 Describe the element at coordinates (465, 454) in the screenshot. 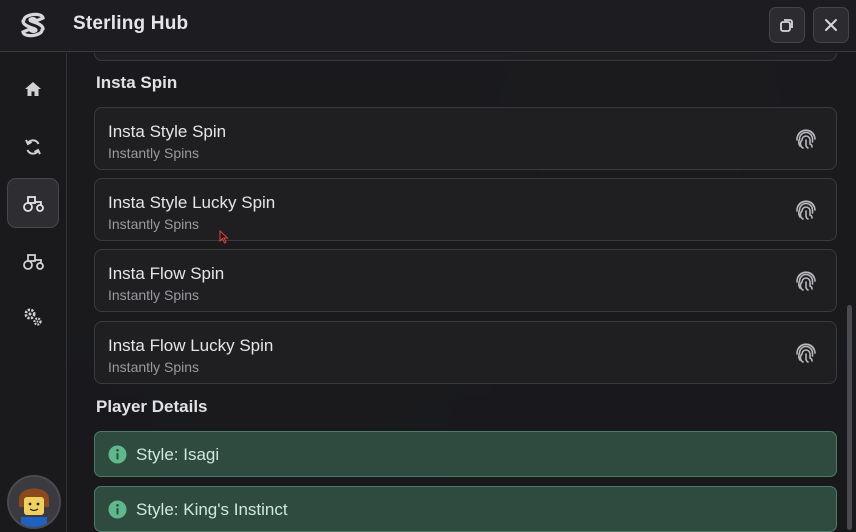

I see `player-style-paragraph: Style: Isagi` at that location.